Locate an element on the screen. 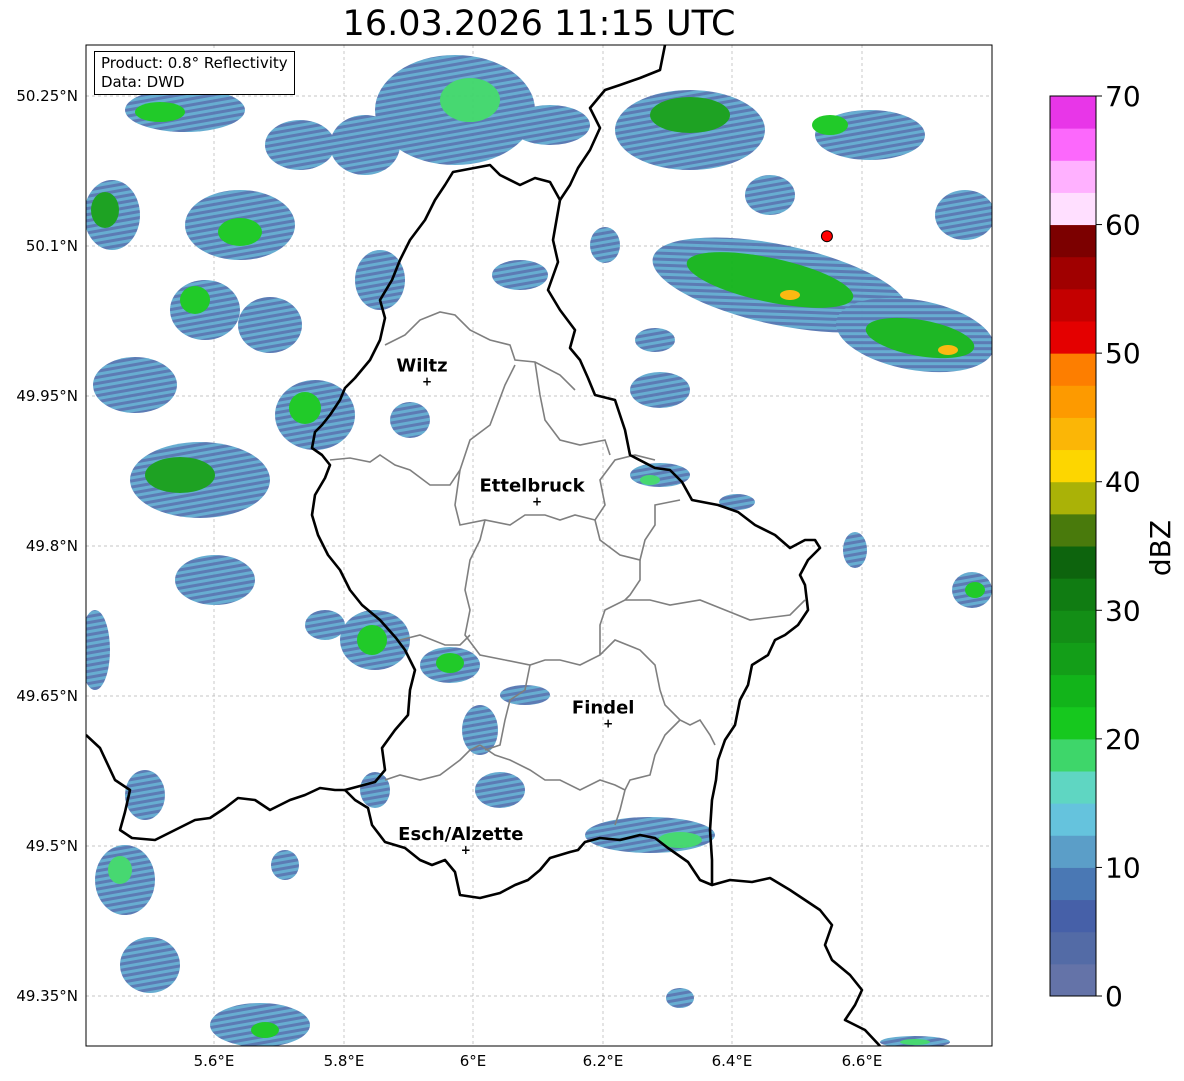 The height and width of the screenshot is (1081, 1184). colorbar-tick-label: 50 is located at coordinates (1123, 353).